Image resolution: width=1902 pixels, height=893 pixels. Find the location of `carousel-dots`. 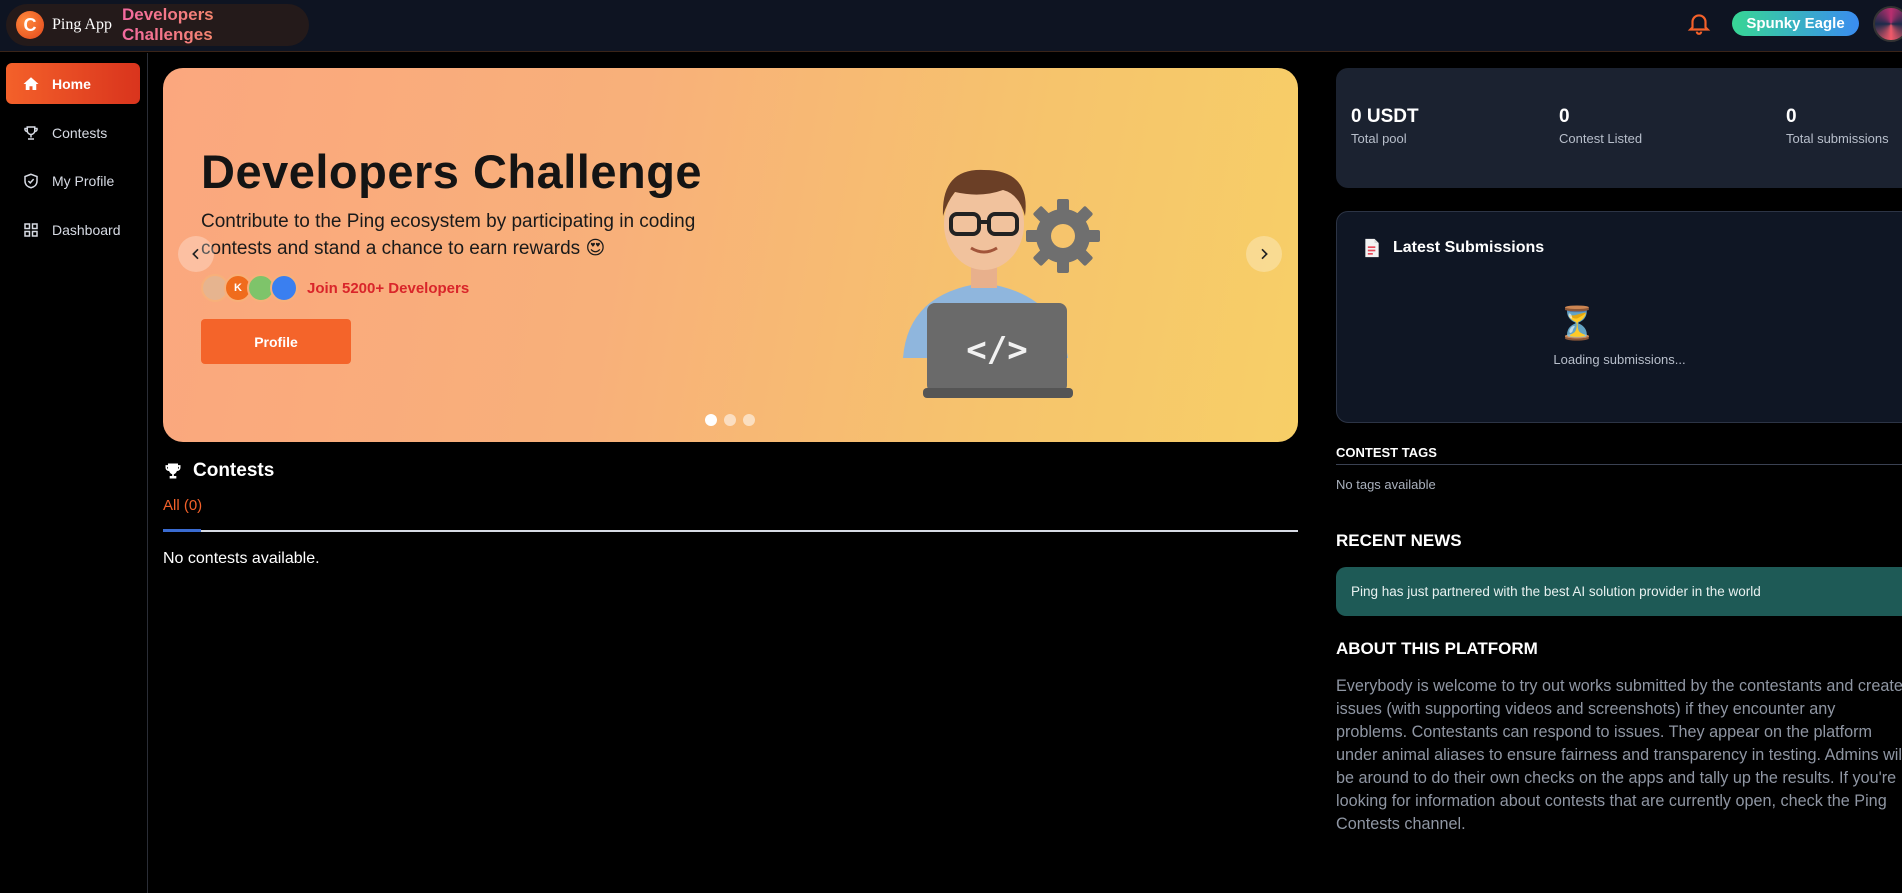

carousel-dots is located at coordinates (730, 420).